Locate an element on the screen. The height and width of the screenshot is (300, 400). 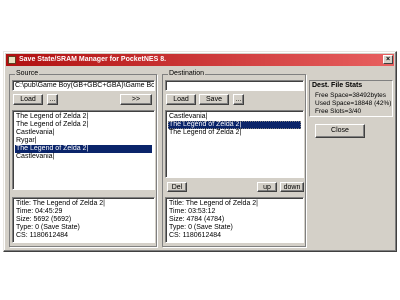
stats-free-space: Free Space=38492bytes is located at coordinates (351, 95).